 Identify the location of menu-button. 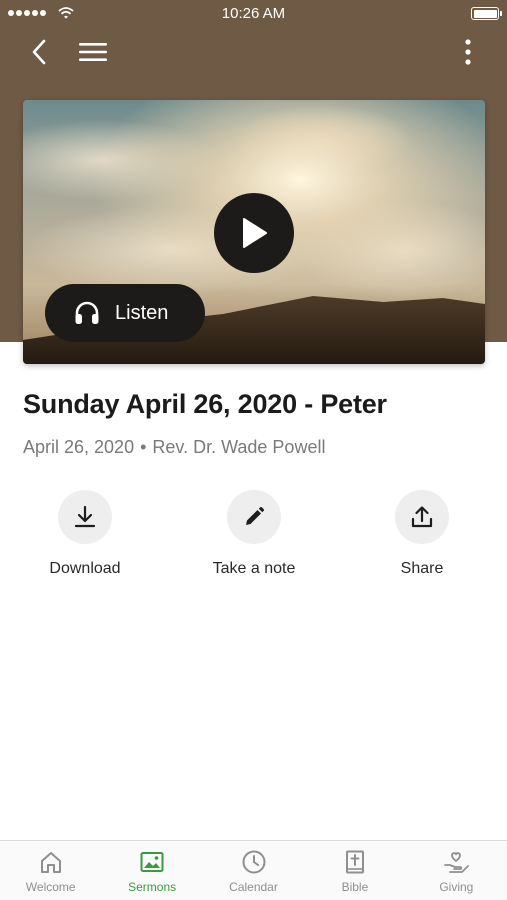
(93, 52).